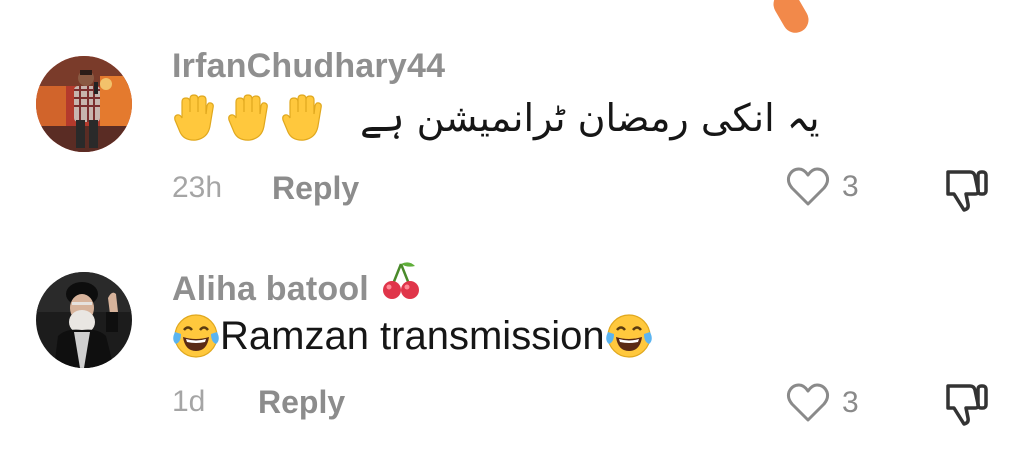  What do you see at coordinates (265, 188) in the screenshot?
I see `comment-meta: 23h Reply` at bounding box center [265, 188].